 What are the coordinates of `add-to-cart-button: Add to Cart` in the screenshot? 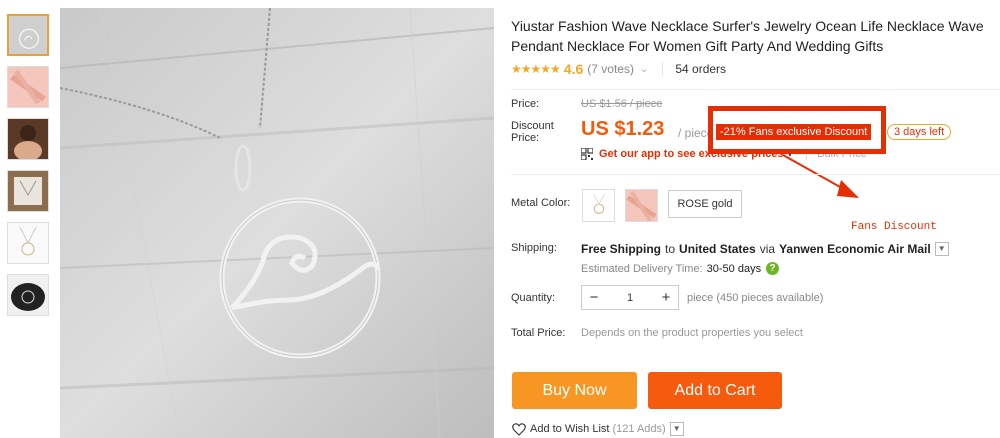 It's located at (715, 390).